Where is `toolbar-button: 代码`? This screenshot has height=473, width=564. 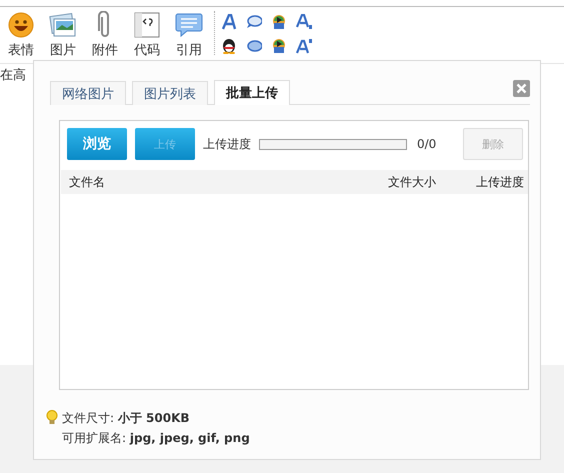
toolbar-button: 代码 is located at coordinates (147, 35).